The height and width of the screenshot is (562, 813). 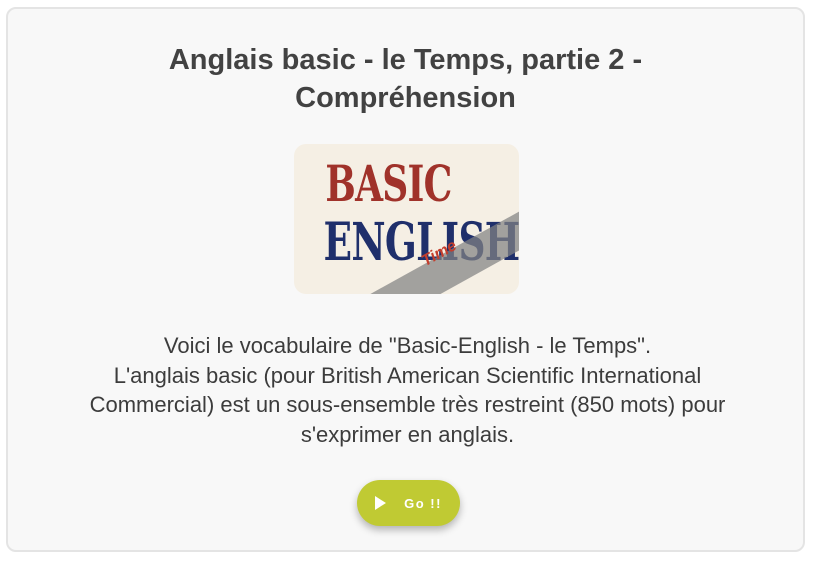 What do you see at coordinates (405, 98) in the screenshot?
I see `title-line-2: Compréhension` at bounding box center [405, 98].